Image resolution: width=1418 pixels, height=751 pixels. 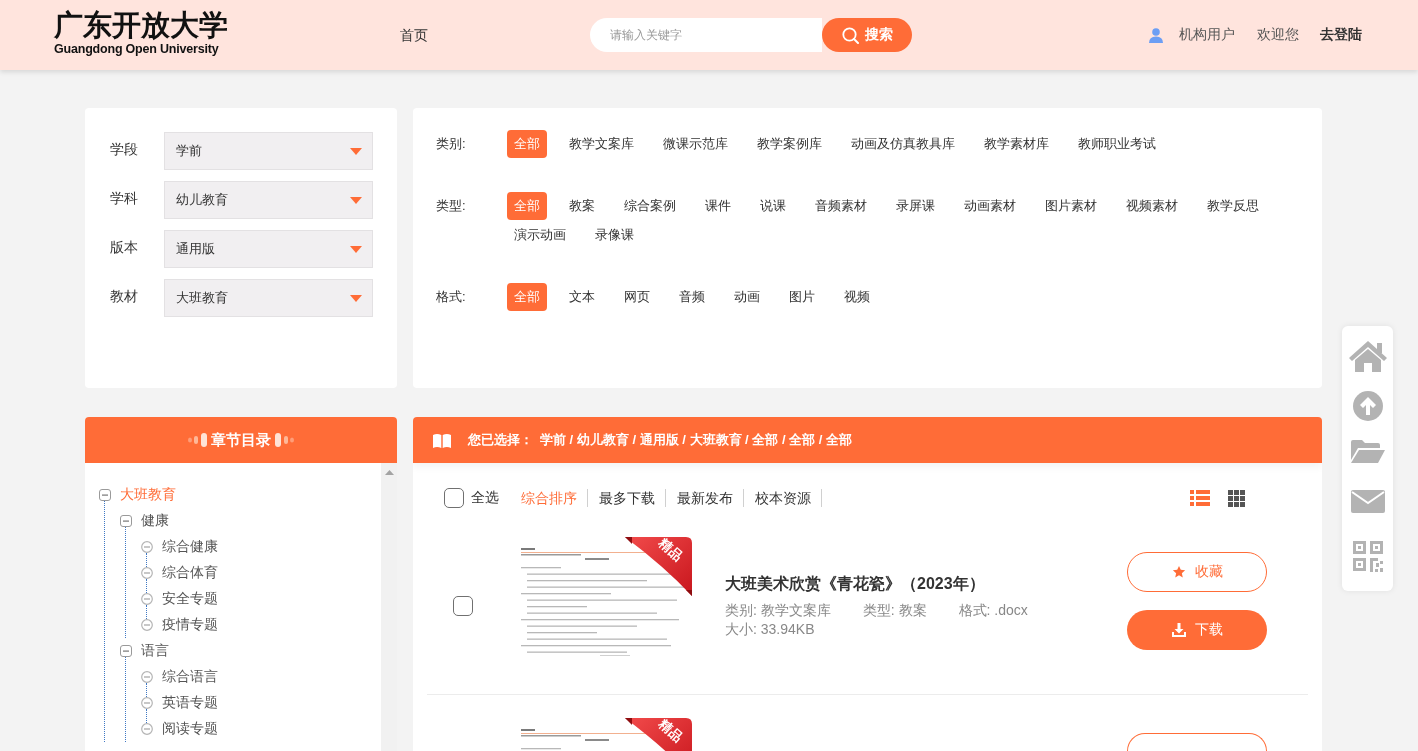 I want to click on filter-chip: 综合案例, so click(x=650, y=206).